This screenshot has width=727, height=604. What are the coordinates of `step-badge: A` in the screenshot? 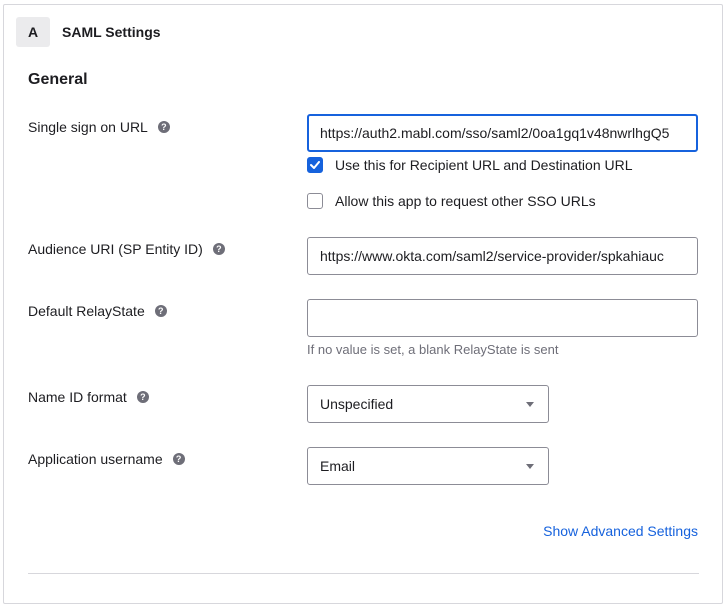 It's located at (33, 32).